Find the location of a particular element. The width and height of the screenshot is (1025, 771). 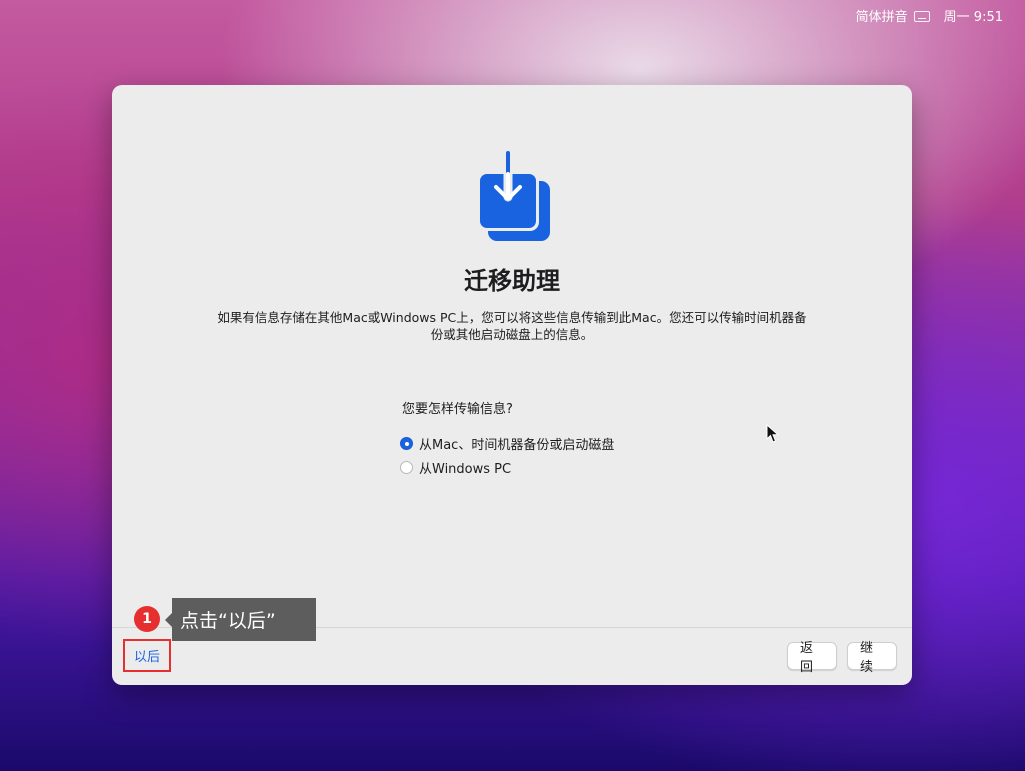

option-from-mac: 从Mac、时间机器备份或启动磁盘 is located at coordinates (507, 443).